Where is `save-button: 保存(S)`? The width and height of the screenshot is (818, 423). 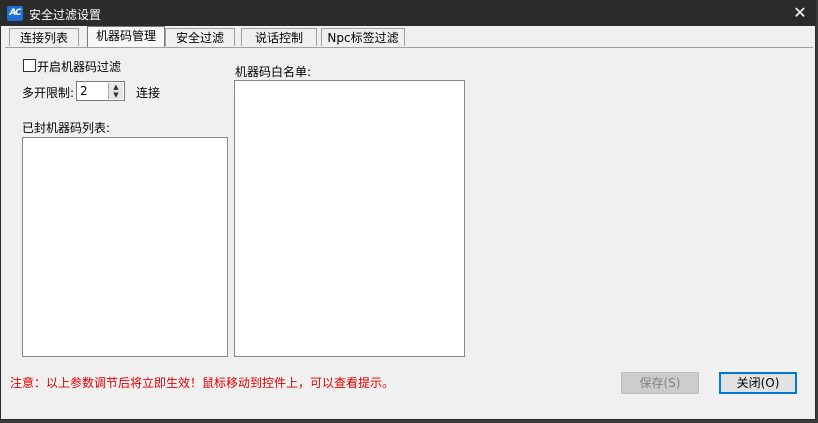
save-button: 保存(S) is located at coordinates (660, 383).